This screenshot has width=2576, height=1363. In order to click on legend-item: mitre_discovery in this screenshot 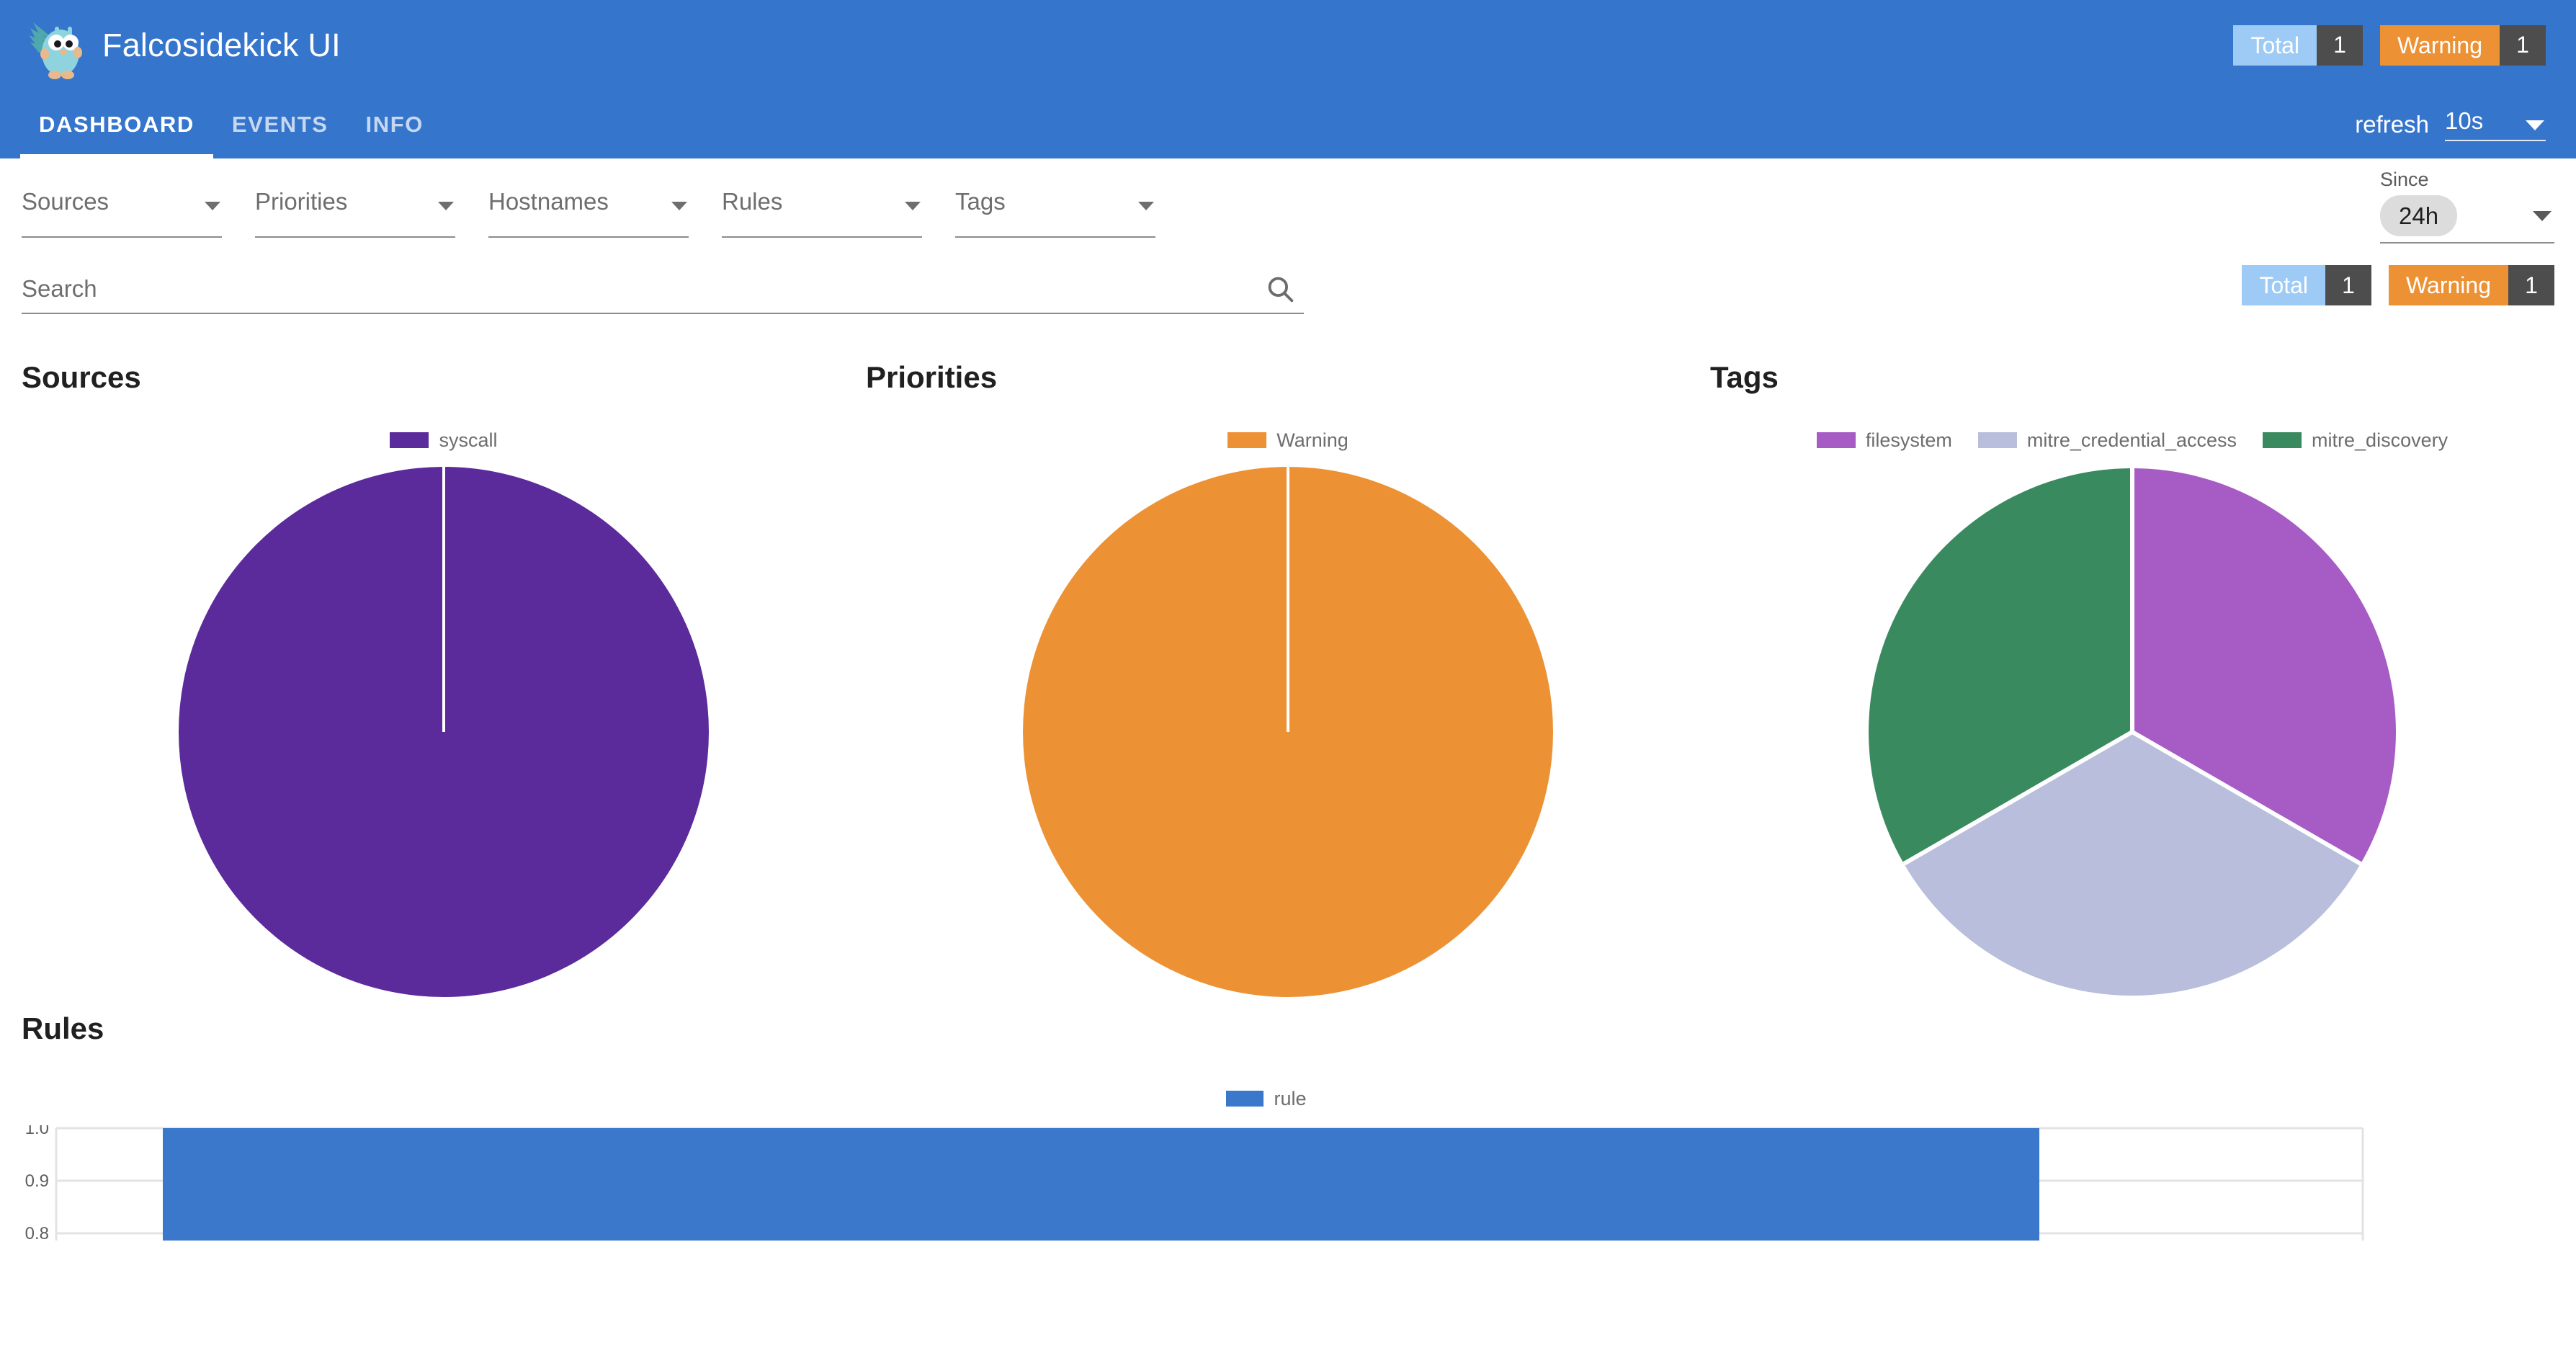, I will do `click(2355, 440)`.